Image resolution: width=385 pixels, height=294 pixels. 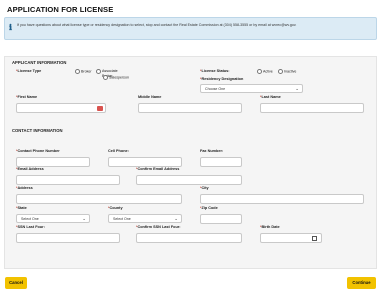 I want to click on confirm-ssn-label: *Confirm SSN Last Four:, so click(x=158, y=227).